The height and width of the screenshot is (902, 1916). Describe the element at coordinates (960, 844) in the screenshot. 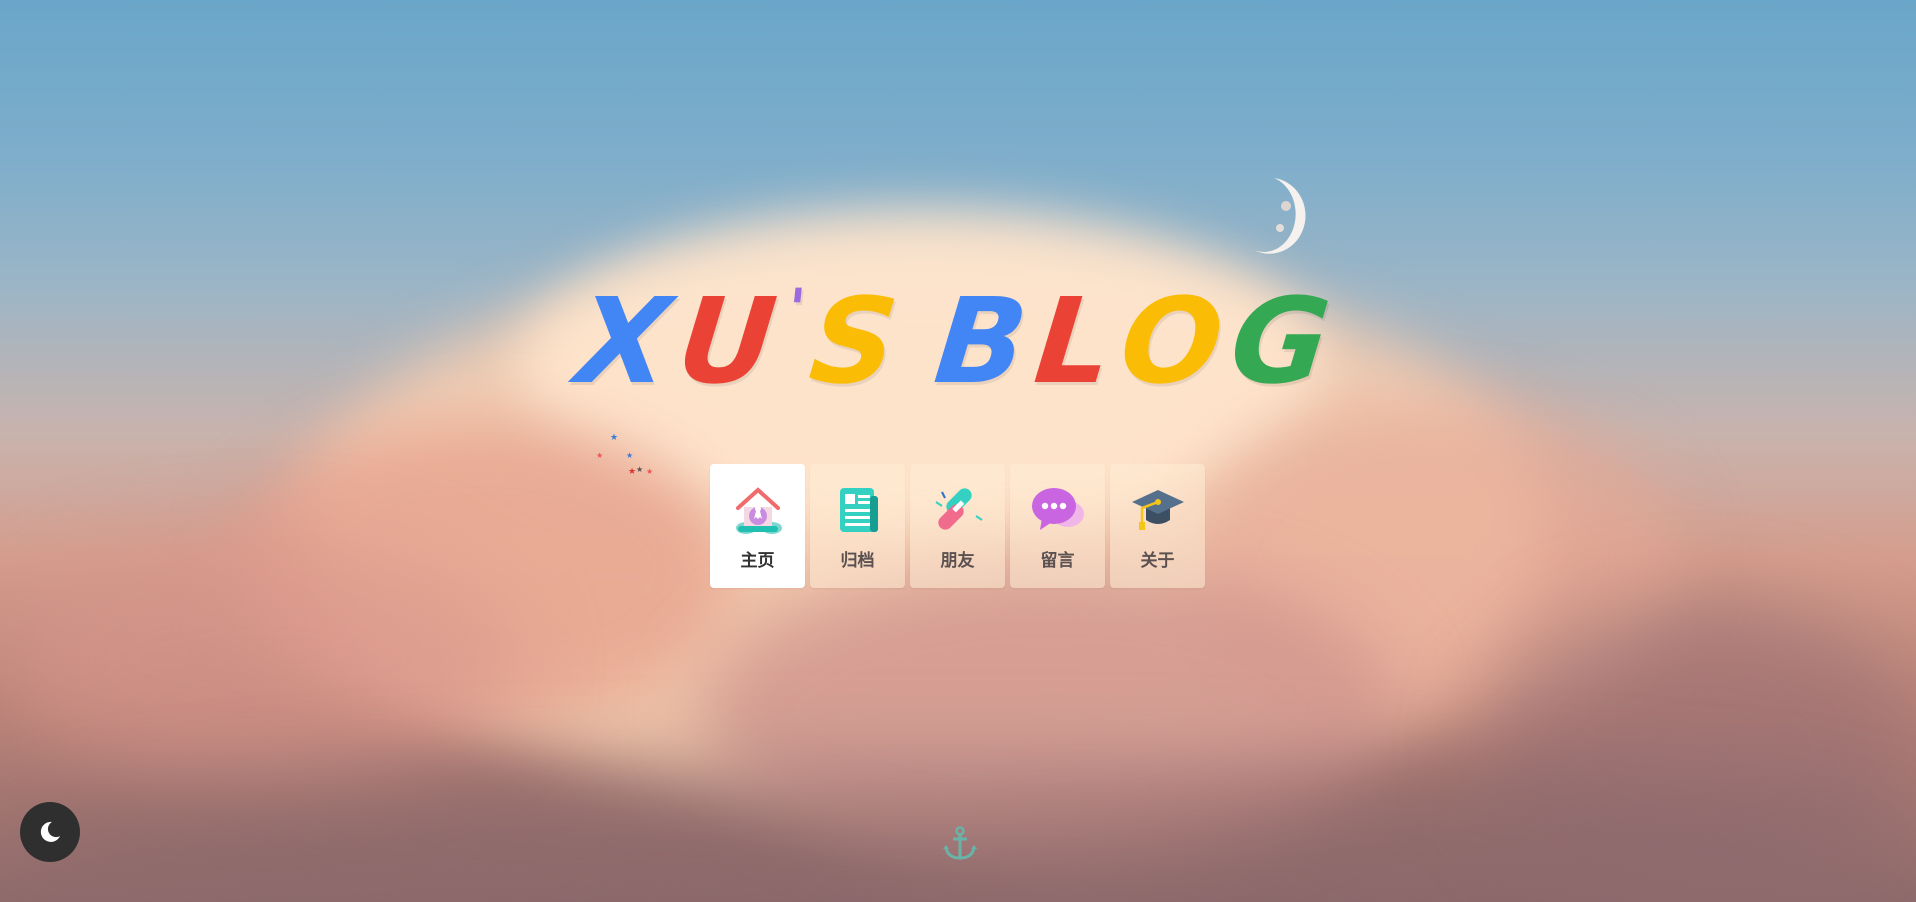

I see `anchor-icon` at that location.